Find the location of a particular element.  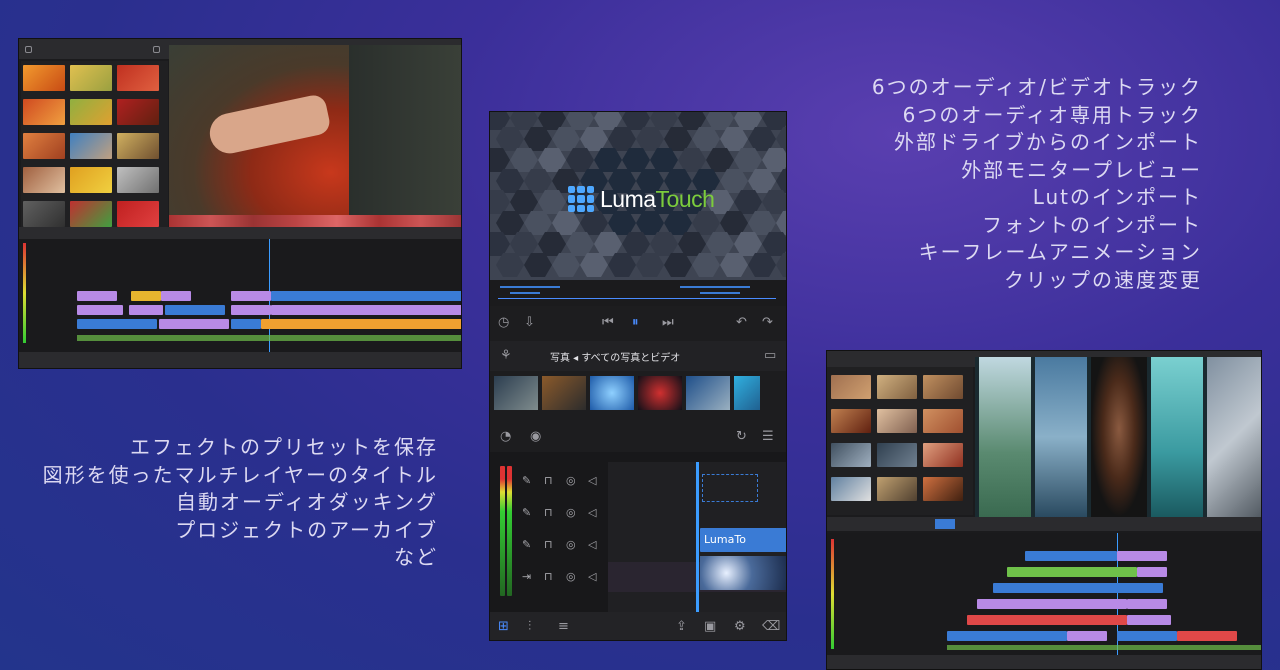

empty-clip-slot is located at coordinates (730, 488).